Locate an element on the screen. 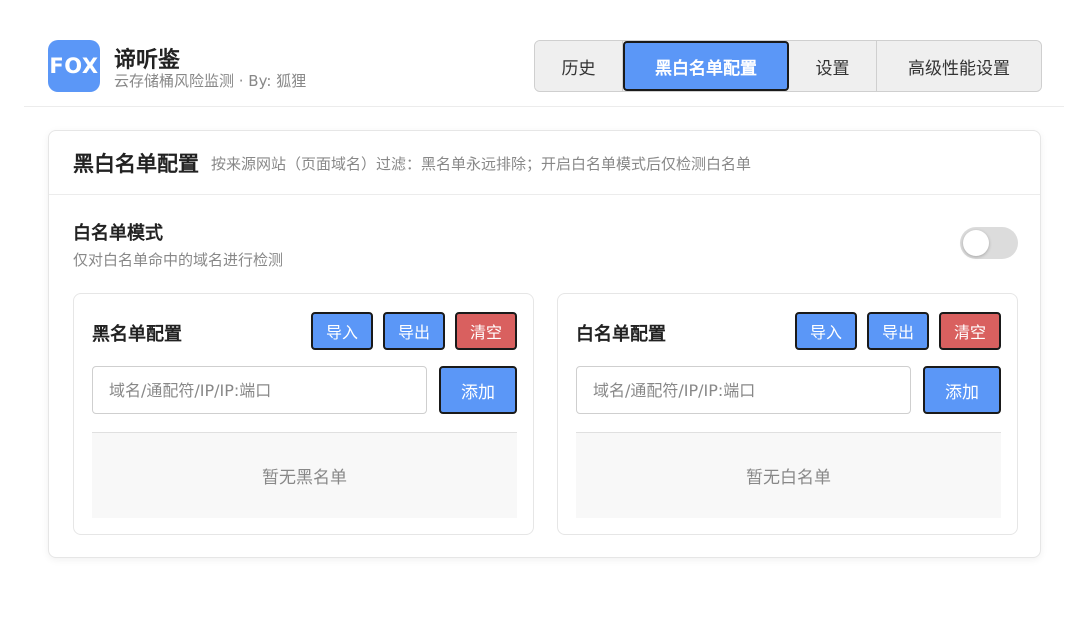  whitelist-empty-state: 暂无白名单 is located at coordinates (788, 475).